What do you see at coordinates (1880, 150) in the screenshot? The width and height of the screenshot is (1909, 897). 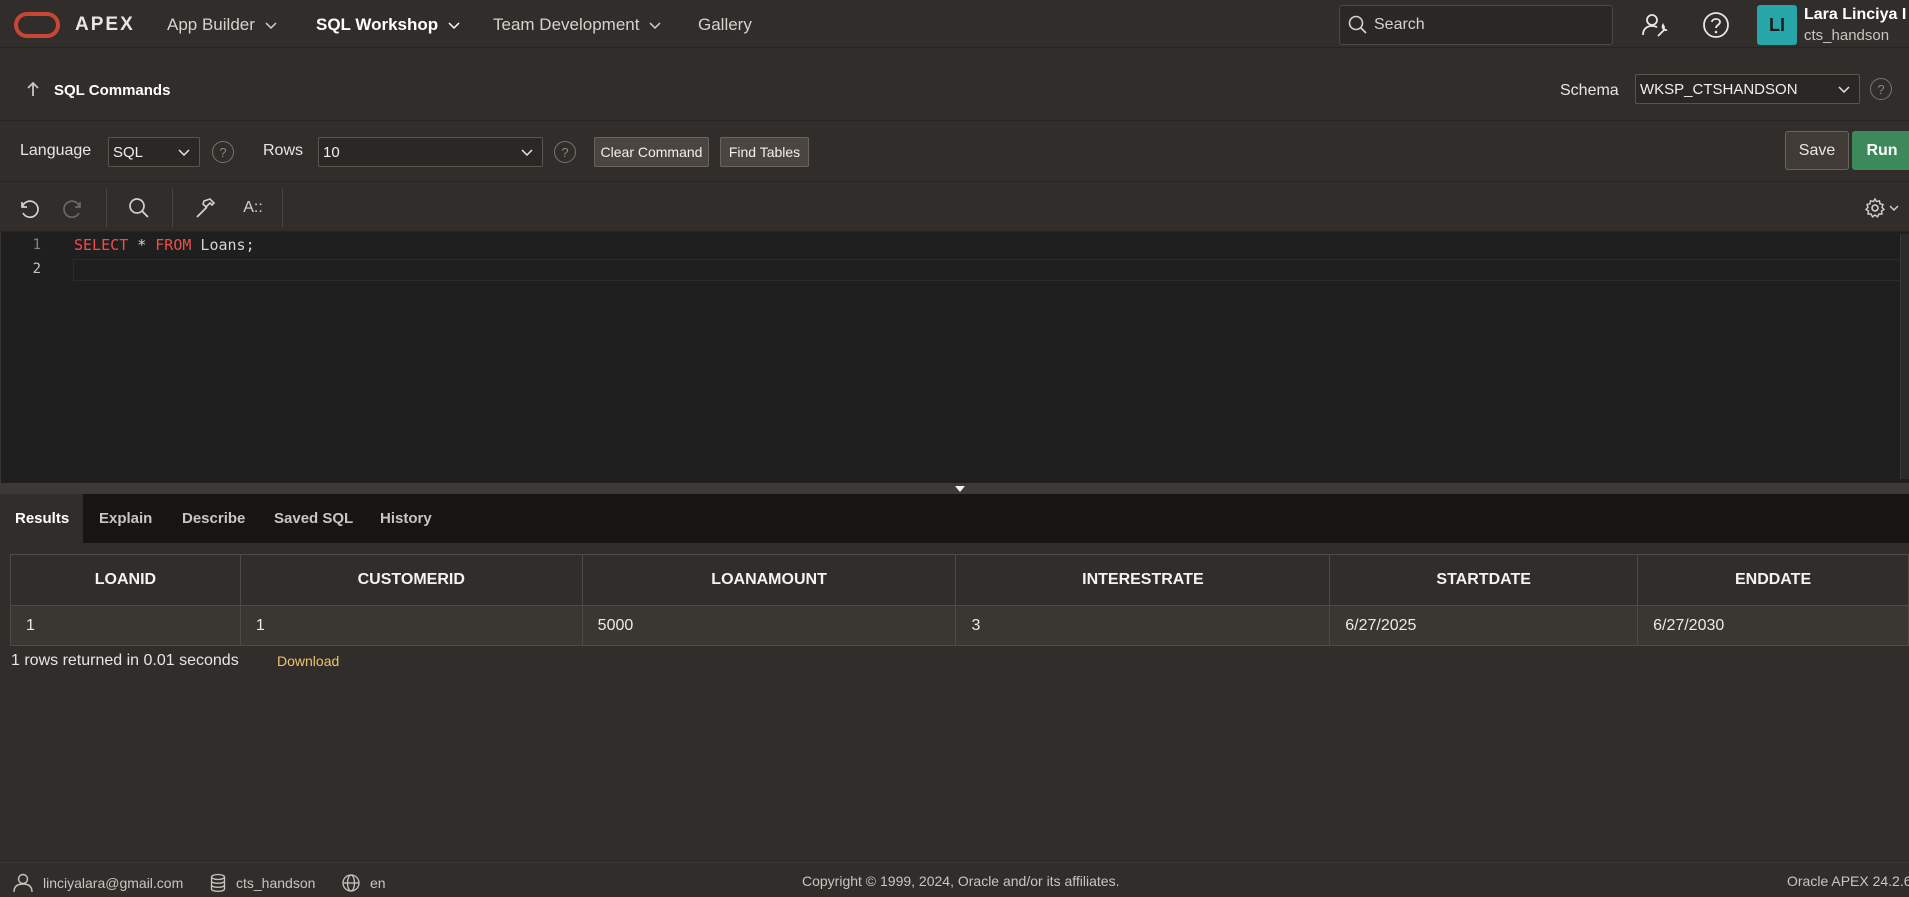 I see `run-button: Run` at bounding box center [1880, 150].